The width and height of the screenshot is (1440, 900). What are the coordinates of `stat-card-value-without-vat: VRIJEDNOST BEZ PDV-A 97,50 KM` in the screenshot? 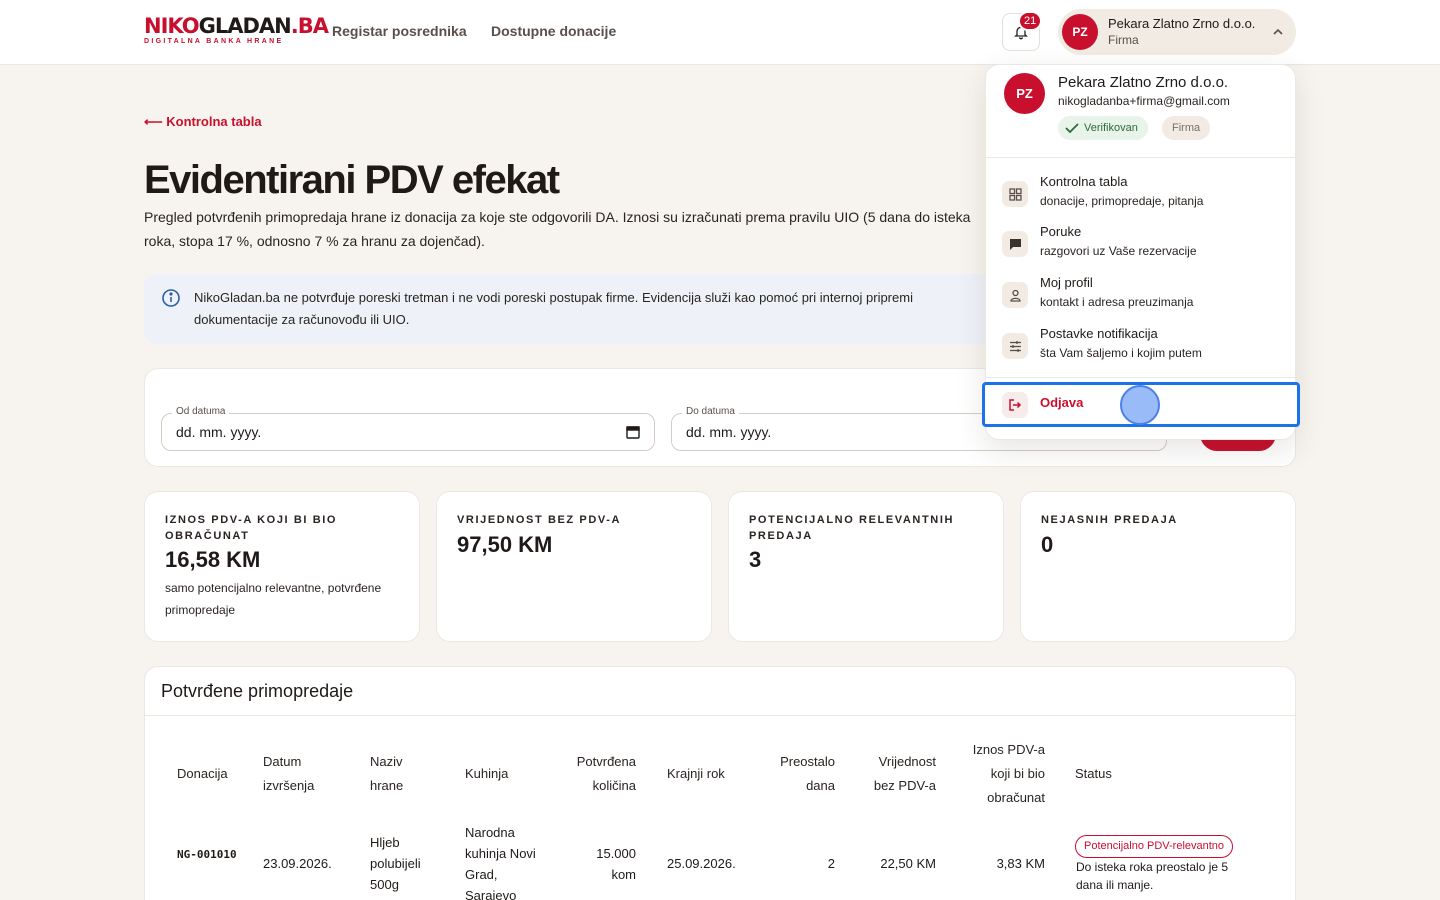 It's located at (574, 566).